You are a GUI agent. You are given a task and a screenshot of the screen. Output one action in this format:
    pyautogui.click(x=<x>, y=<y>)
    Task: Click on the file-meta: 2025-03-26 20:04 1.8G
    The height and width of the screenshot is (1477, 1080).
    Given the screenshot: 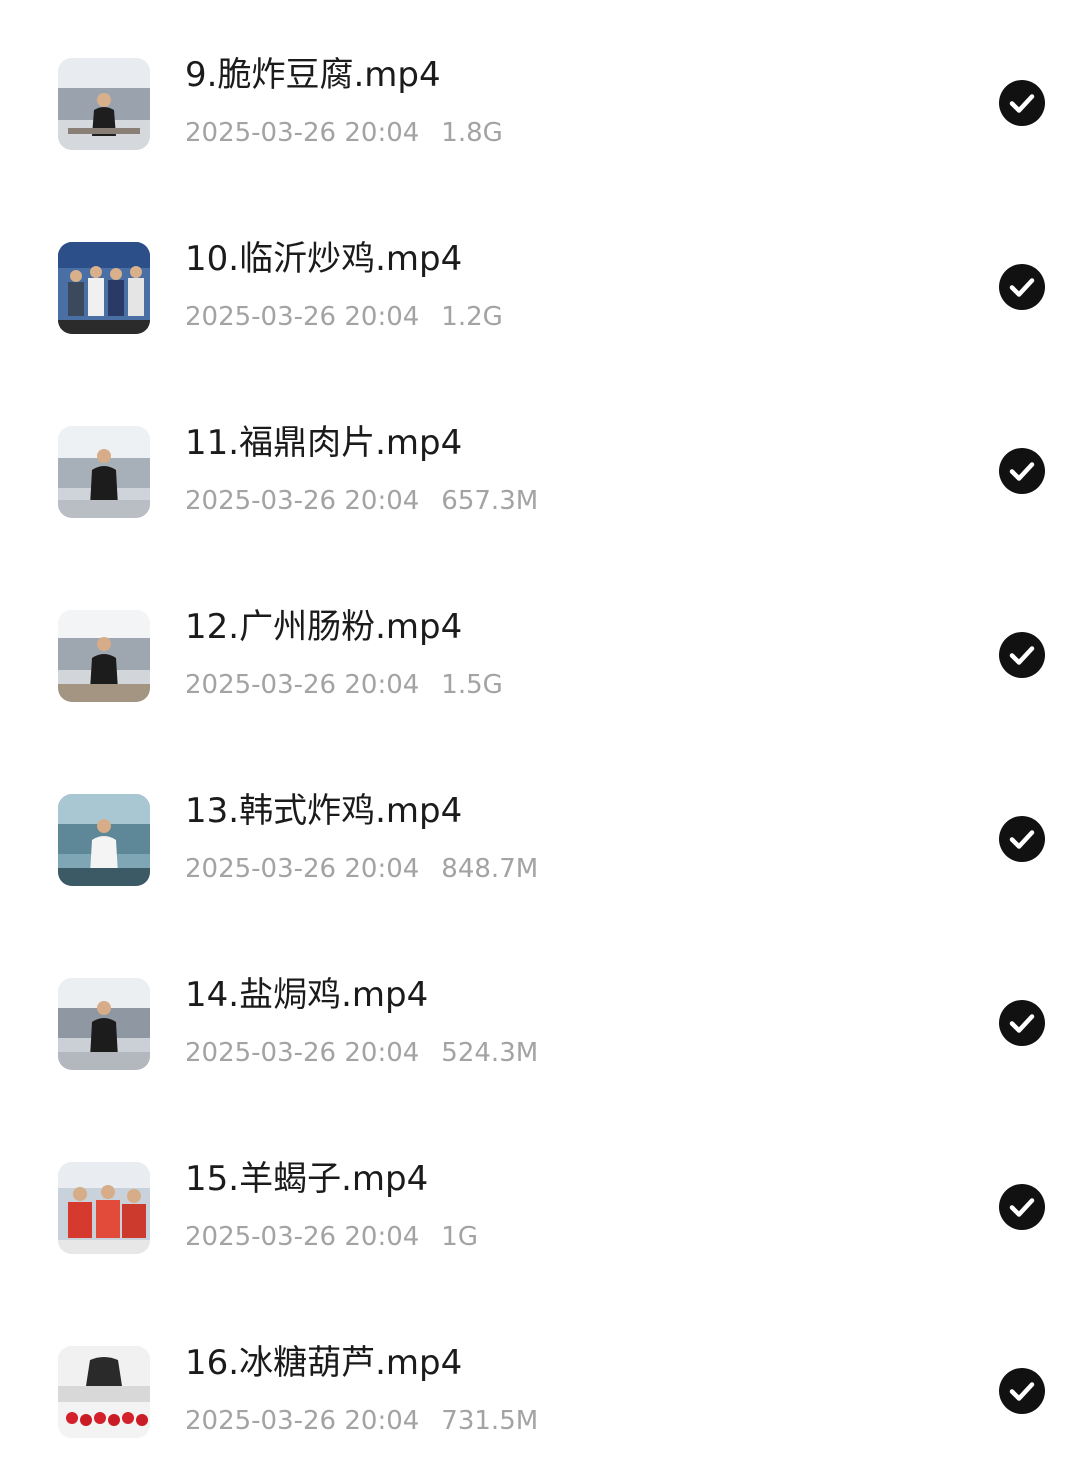 What is the action you would take?
    pyautogui.click(x=344, y=133)
    